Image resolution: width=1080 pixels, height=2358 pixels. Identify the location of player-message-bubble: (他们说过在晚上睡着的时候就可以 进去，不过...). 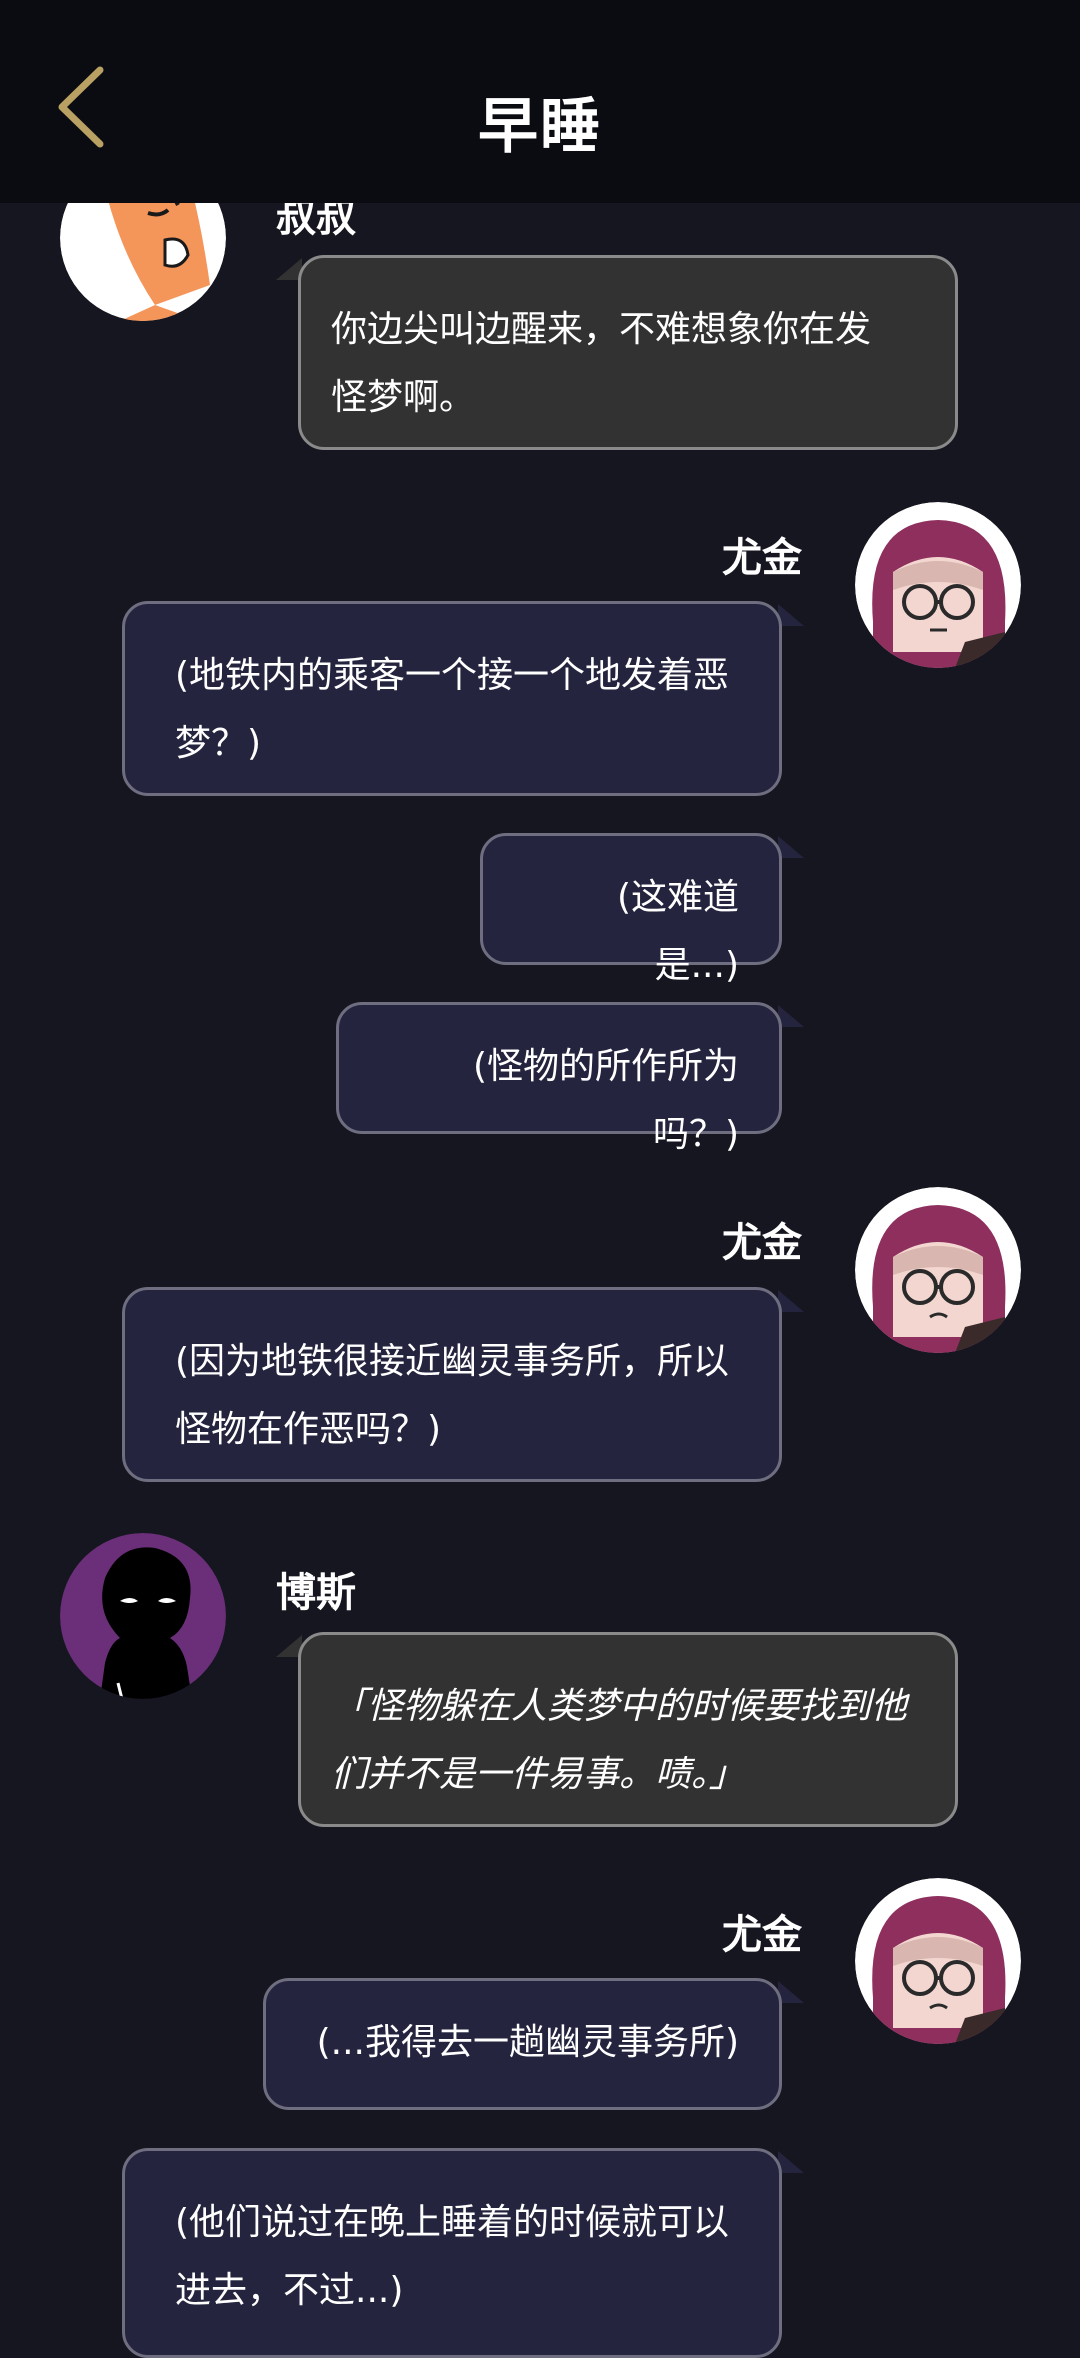
(452, 2253).